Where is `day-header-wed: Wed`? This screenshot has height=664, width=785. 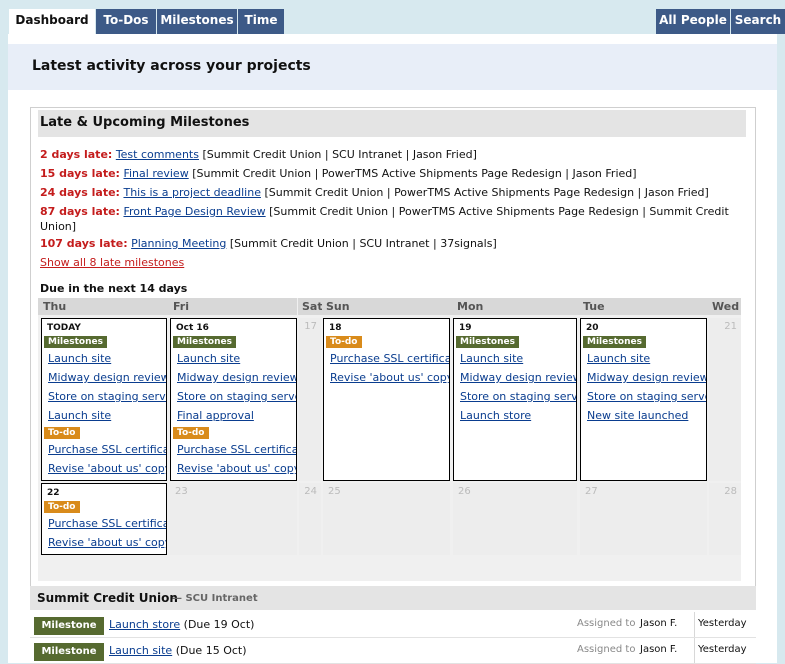
day-header-wed: Wed is located at coordinates (724, 306).